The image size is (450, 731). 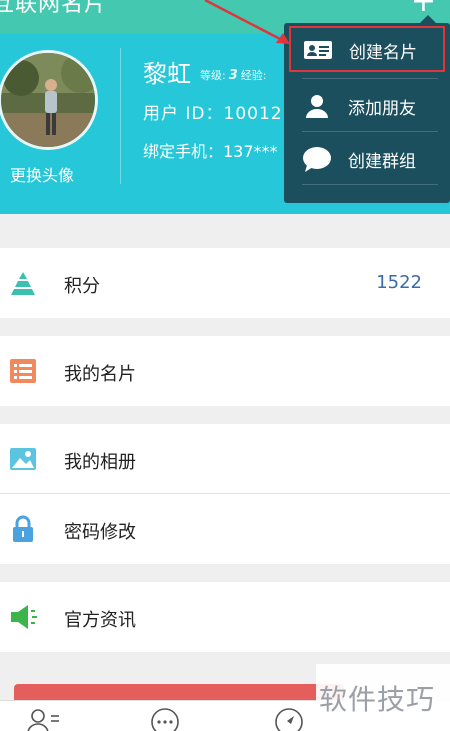 I want to click on my-card-label: 我的名片, so click(x=100, y=374).